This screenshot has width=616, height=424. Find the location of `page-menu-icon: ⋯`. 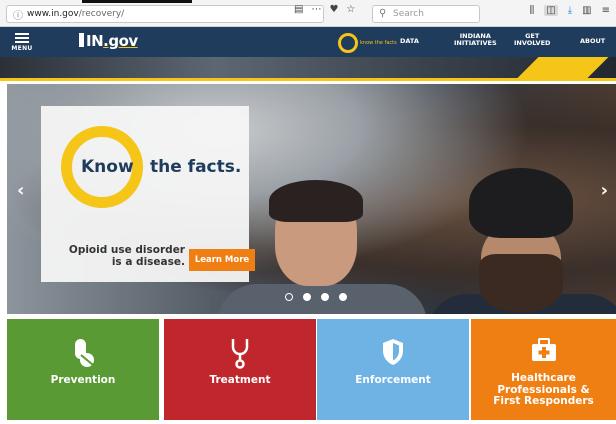

page-menu-icon: ⋯ is located at coordinates (316, 9).